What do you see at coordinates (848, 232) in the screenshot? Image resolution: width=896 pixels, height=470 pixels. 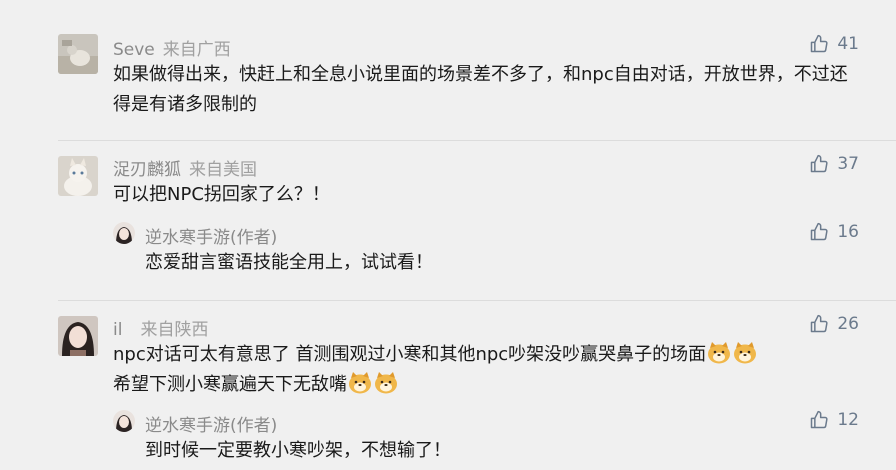 I see `like-count: 16` at bounding box center [848, 232].